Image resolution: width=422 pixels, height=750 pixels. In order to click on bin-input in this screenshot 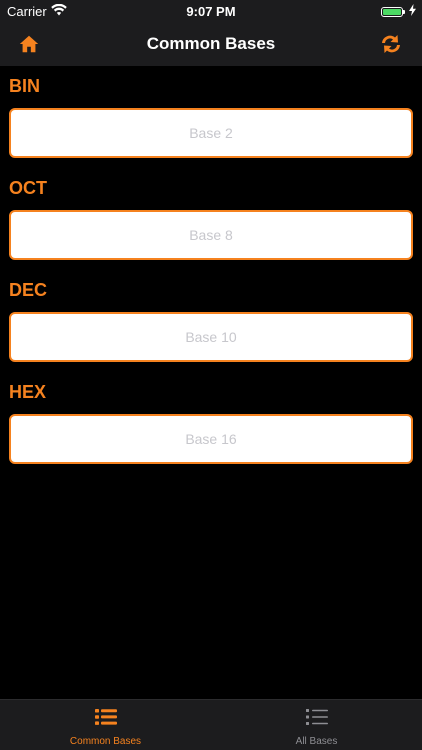, I will do `click(211, 133)`.